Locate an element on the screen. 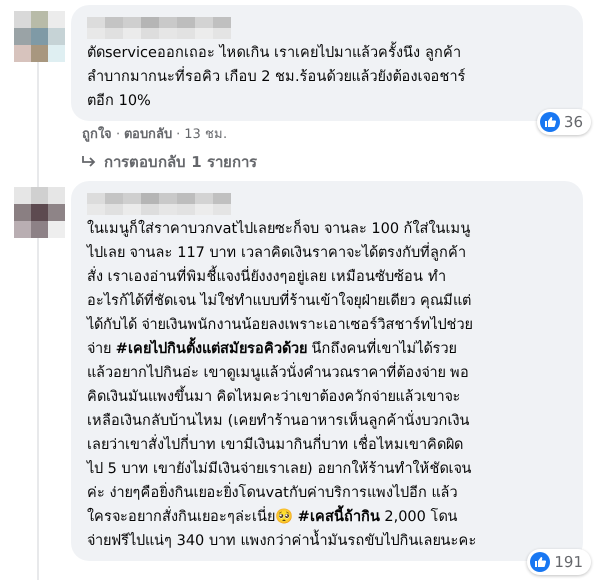  reply-arrow-icon is located at coordinates (89, 162).